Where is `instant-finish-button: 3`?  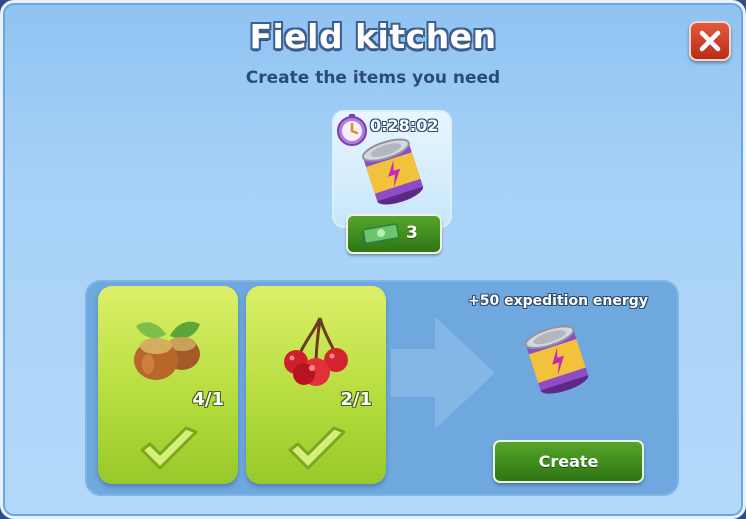 instant-finish-button: 3 is located at coordinates (394, 234).